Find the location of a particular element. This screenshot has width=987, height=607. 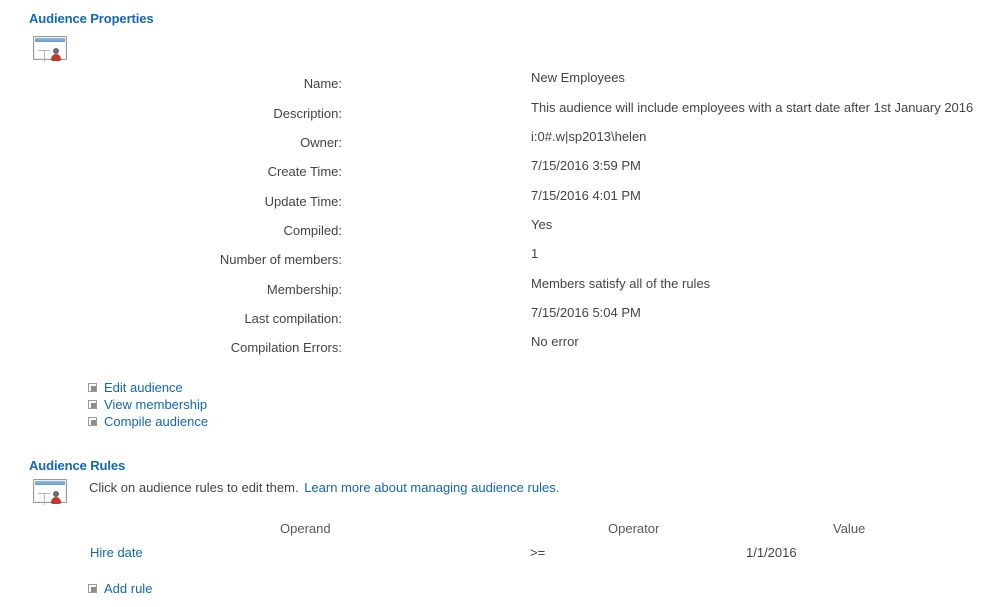

property-label: Number of members: is located at coordinates (280, 259).